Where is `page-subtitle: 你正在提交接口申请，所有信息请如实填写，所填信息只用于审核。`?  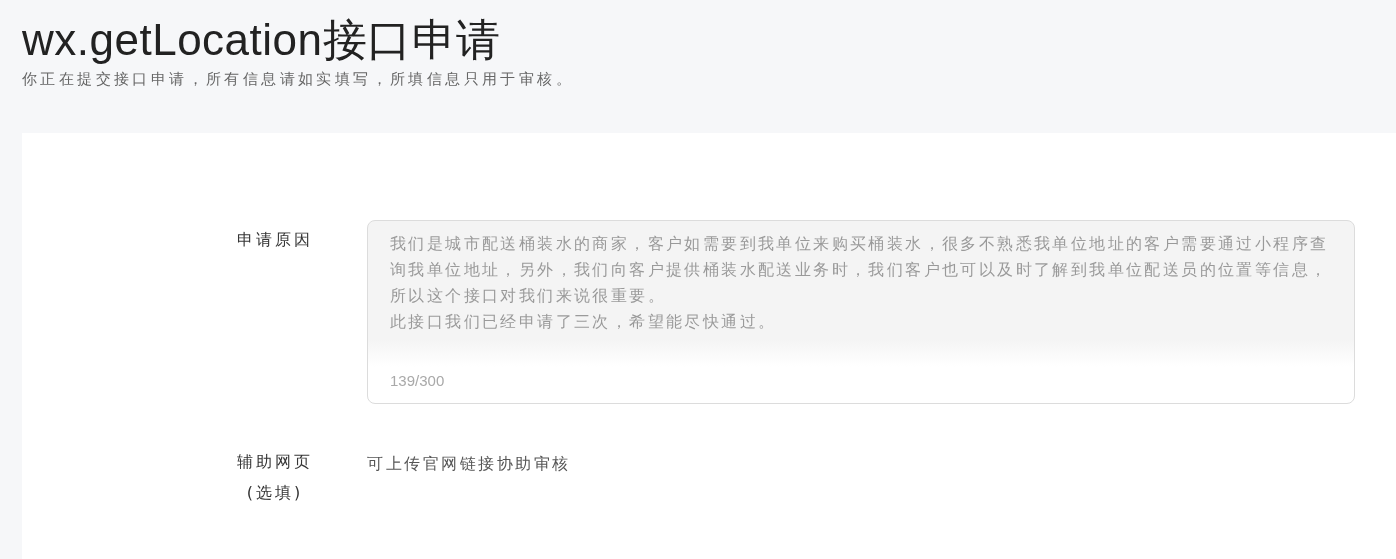 page-subtitle: 你正在提交接口申请，所有信息请如实填写，所填信息只用于审核。 is located at coordinates (298, 79).